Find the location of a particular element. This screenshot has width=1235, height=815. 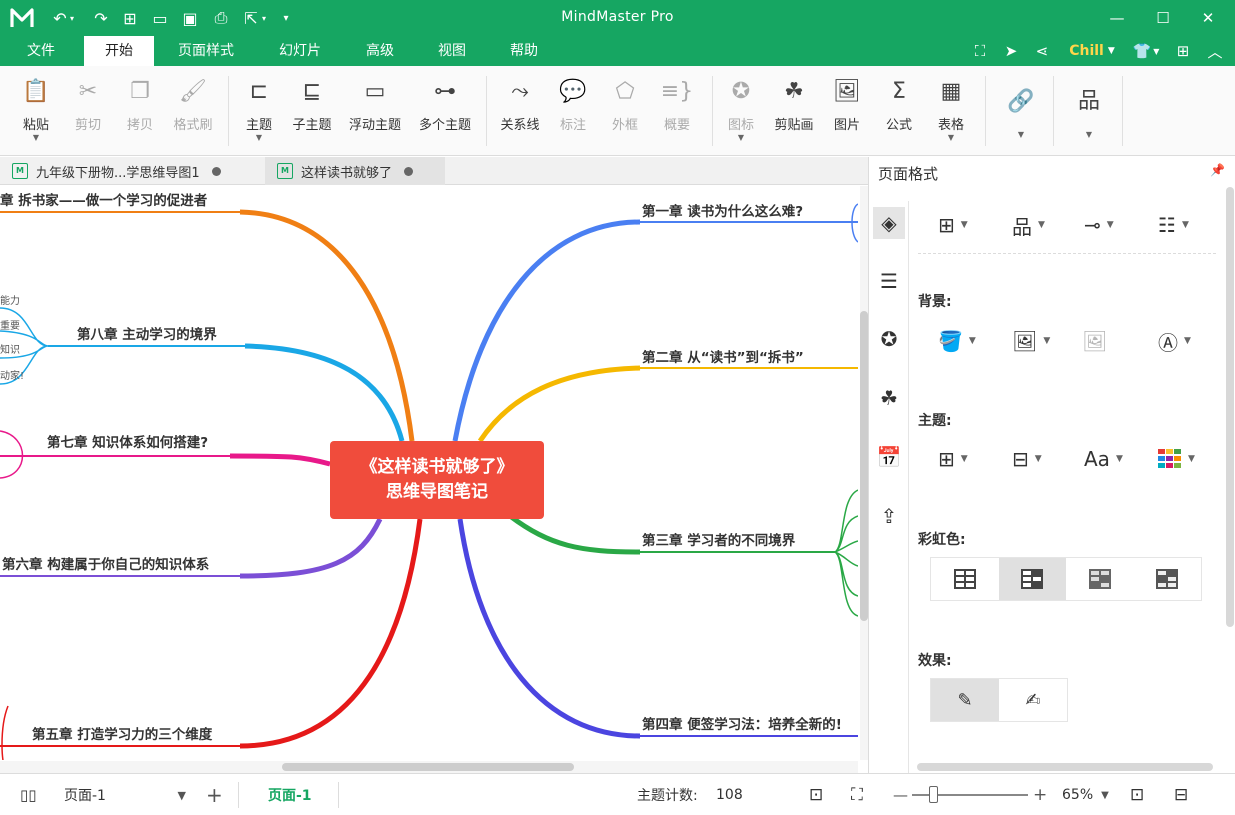

picture-button: 🖼 图片 is located at coordinates (847, 113).